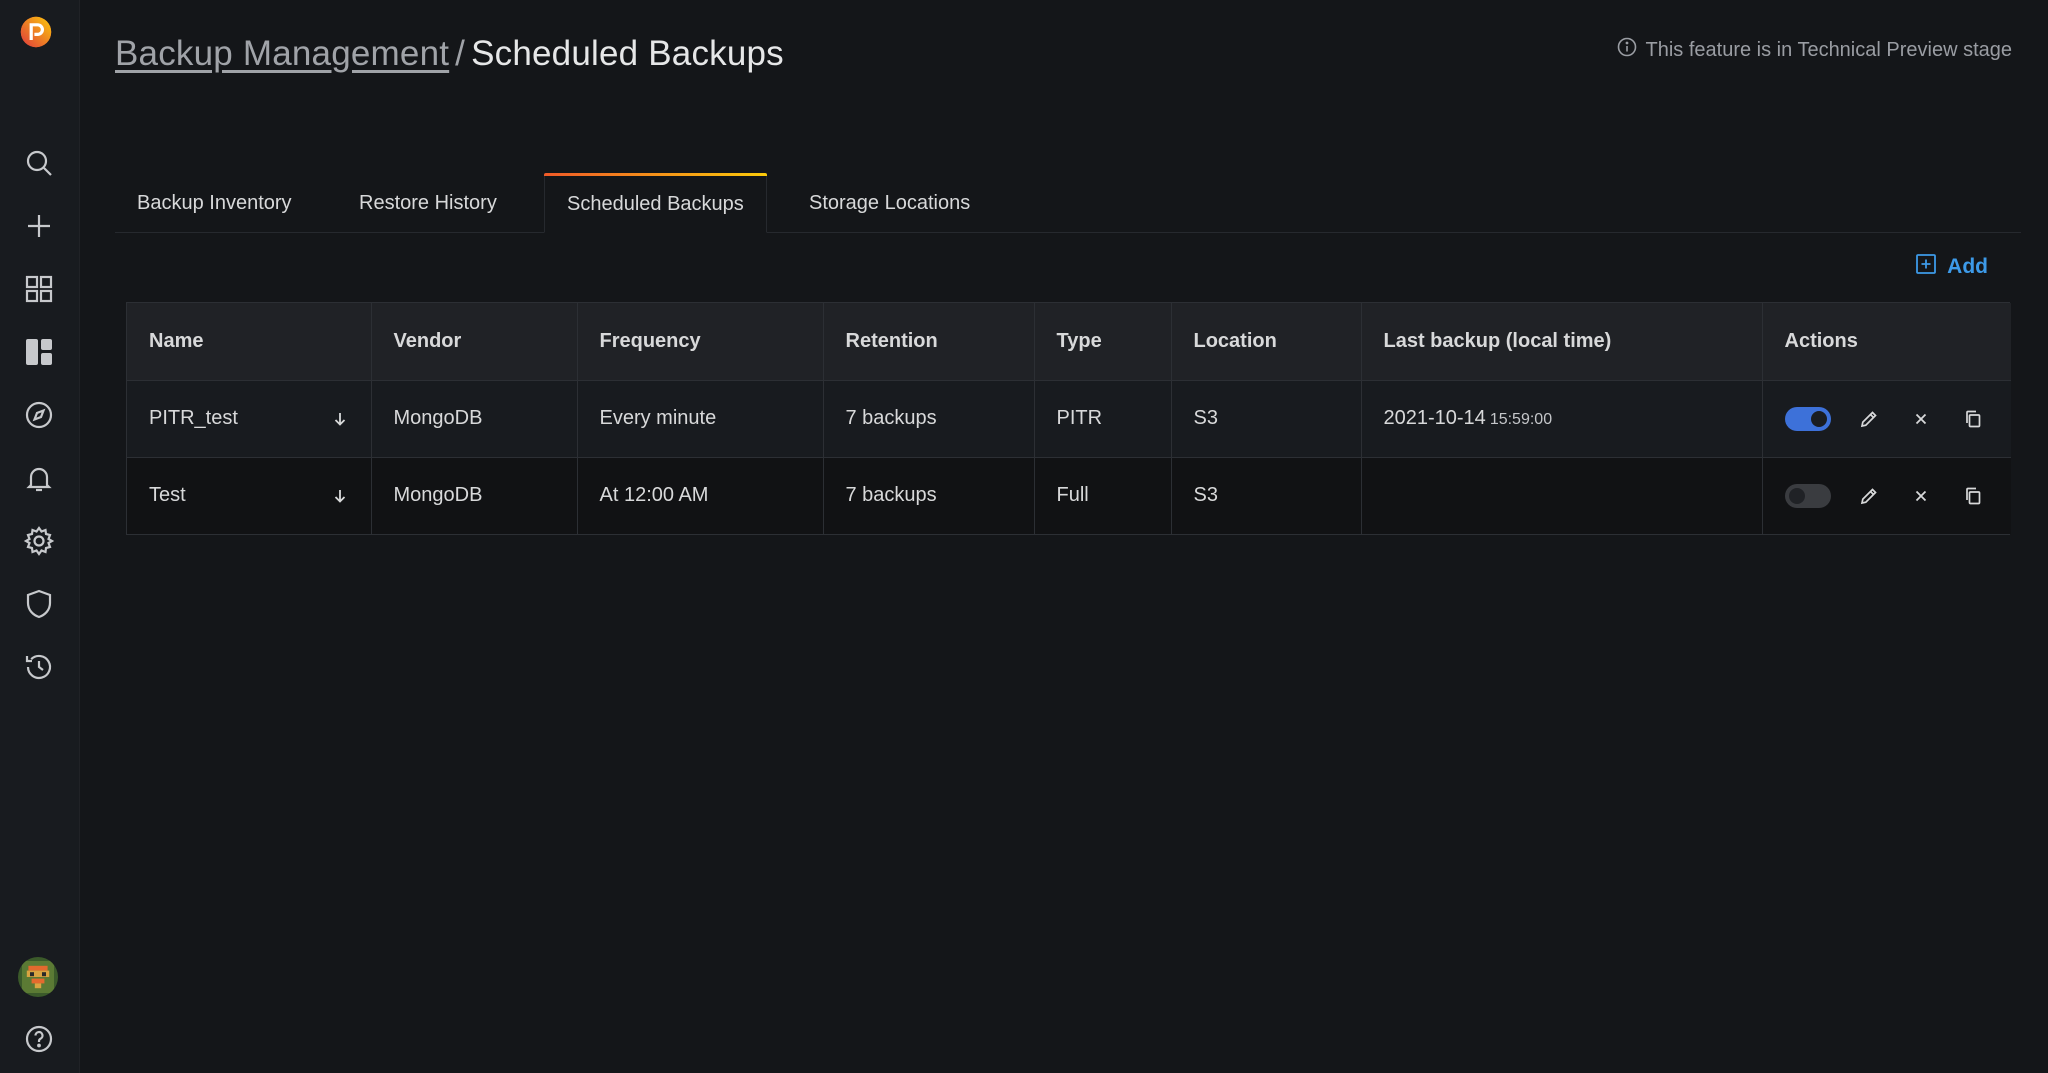 The height and width of the screenshot is (1073, 2048). Describe the element at coordinates (700, 495) in the screenshot. I see `cell-frequency: At 12:00 AM` at that location.